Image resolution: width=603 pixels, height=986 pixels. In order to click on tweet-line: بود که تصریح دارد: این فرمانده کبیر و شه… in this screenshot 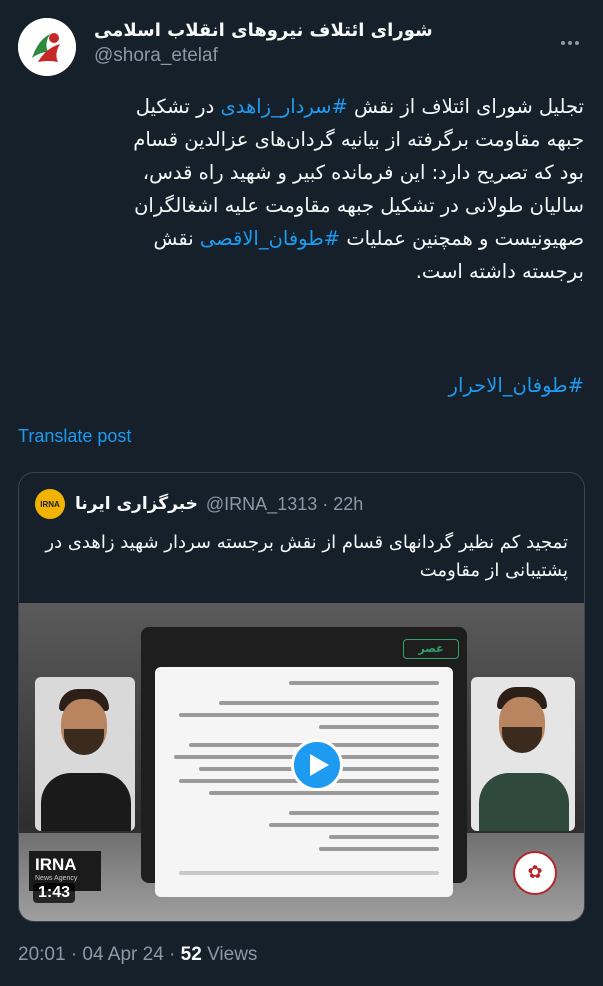, I will do `click(363, 172)`.